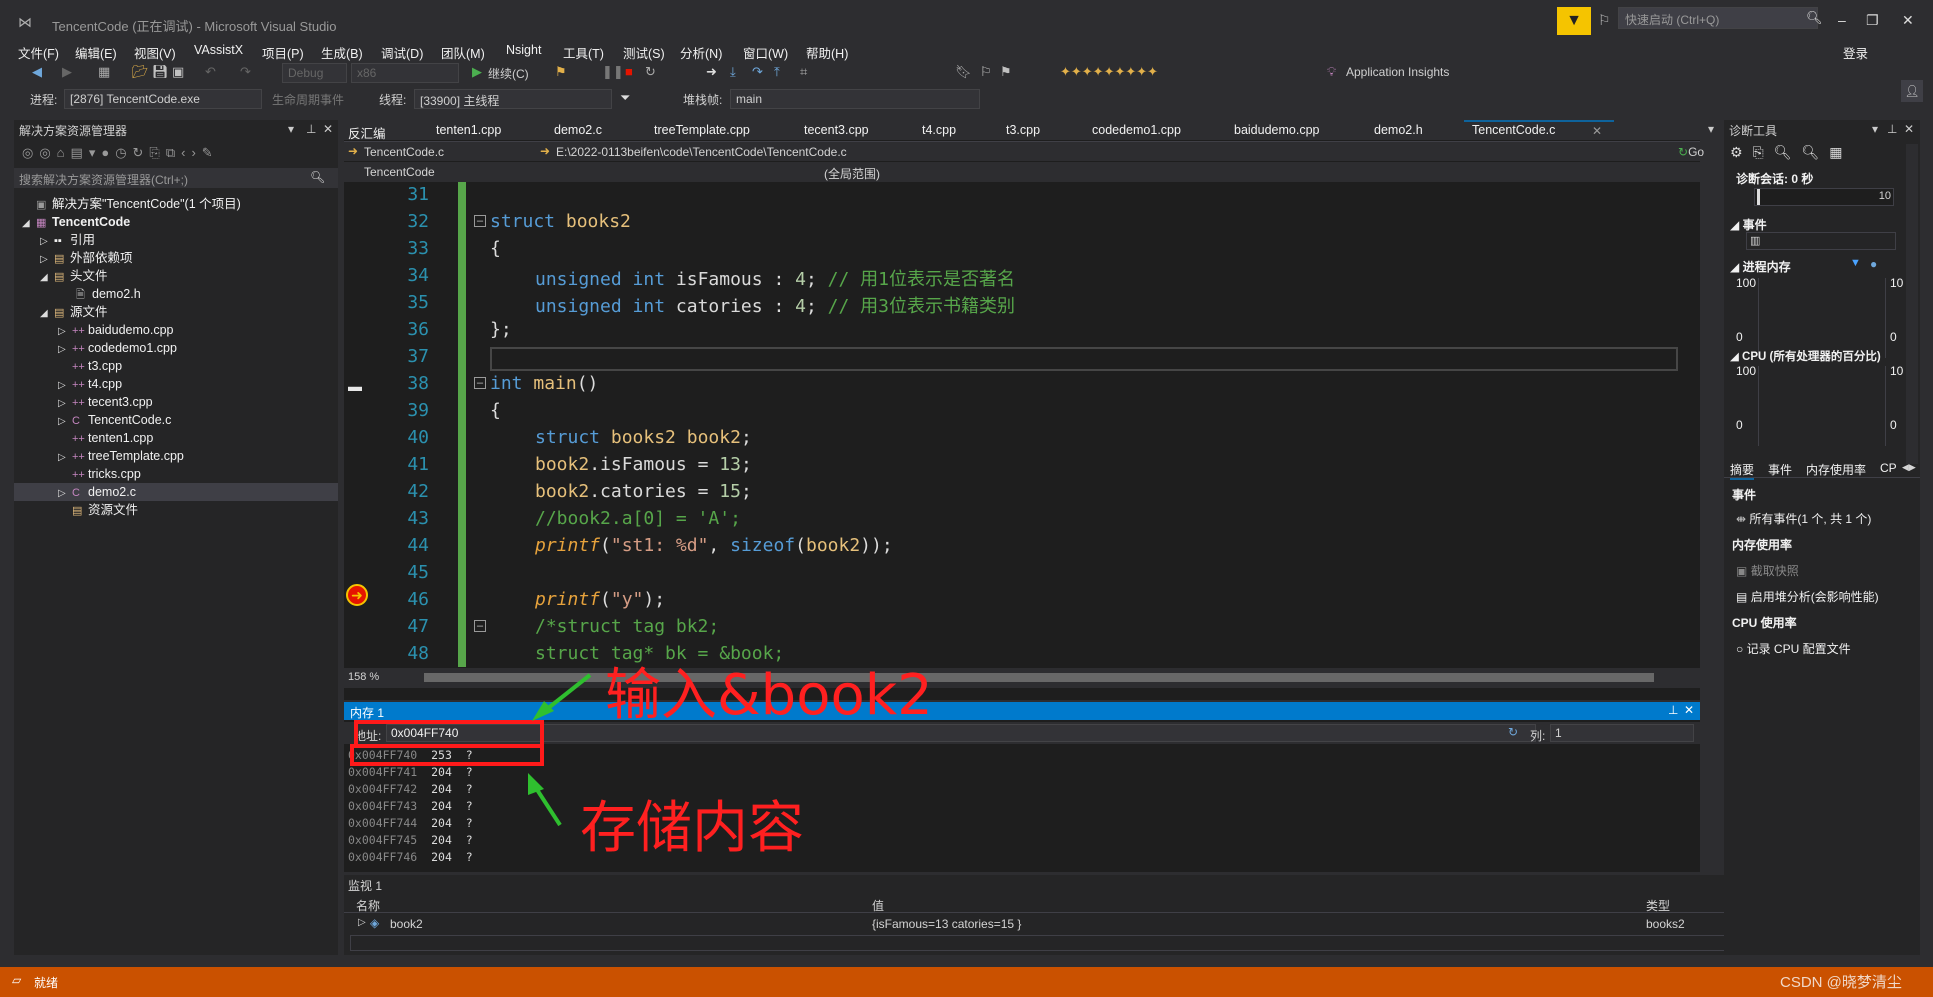 The height and width of the screenshot is (997, 1933). What do you see at coordinates (117, 348) in the screenshot?
I see `tree-item-codedemo1: ▷ ++ codedemo1.cpp` at bounding box center [117, 348].